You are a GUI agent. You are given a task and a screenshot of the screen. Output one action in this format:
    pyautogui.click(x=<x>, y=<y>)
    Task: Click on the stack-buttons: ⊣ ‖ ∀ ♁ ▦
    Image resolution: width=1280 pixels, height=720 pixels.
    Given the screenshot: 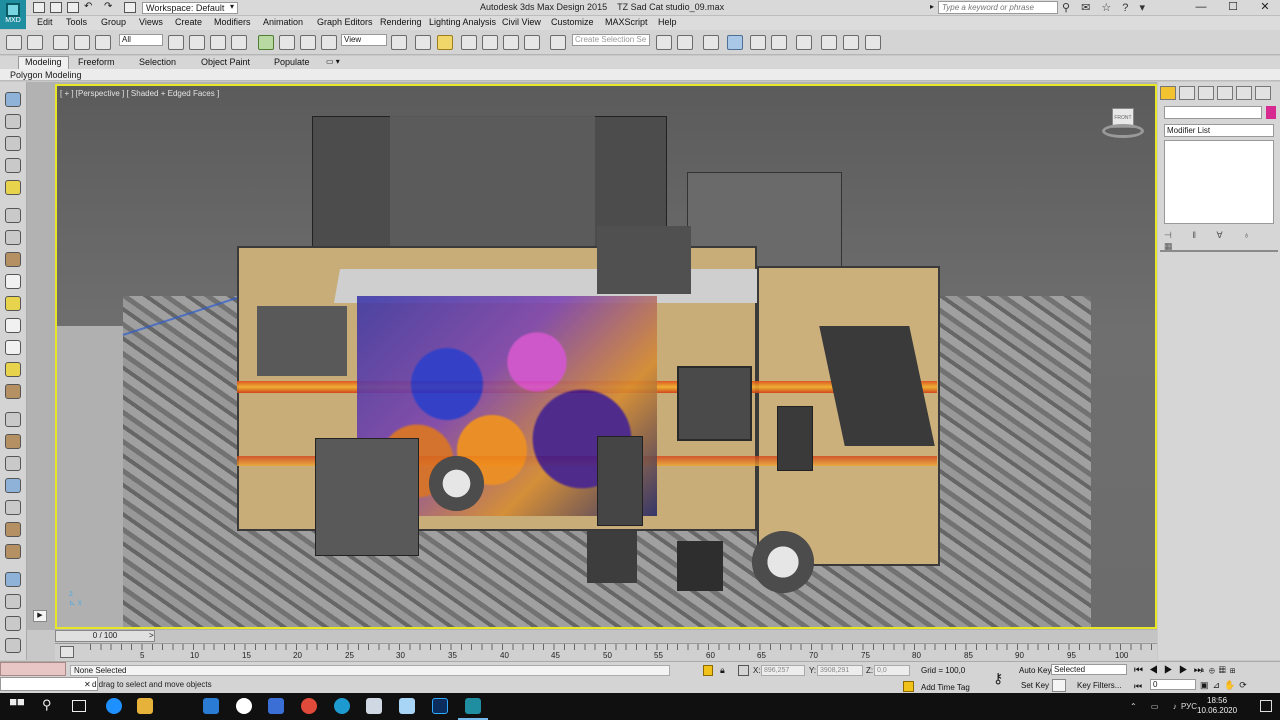 What is the action you would take?
    pyautogui.click(x=1219, y=240)
    